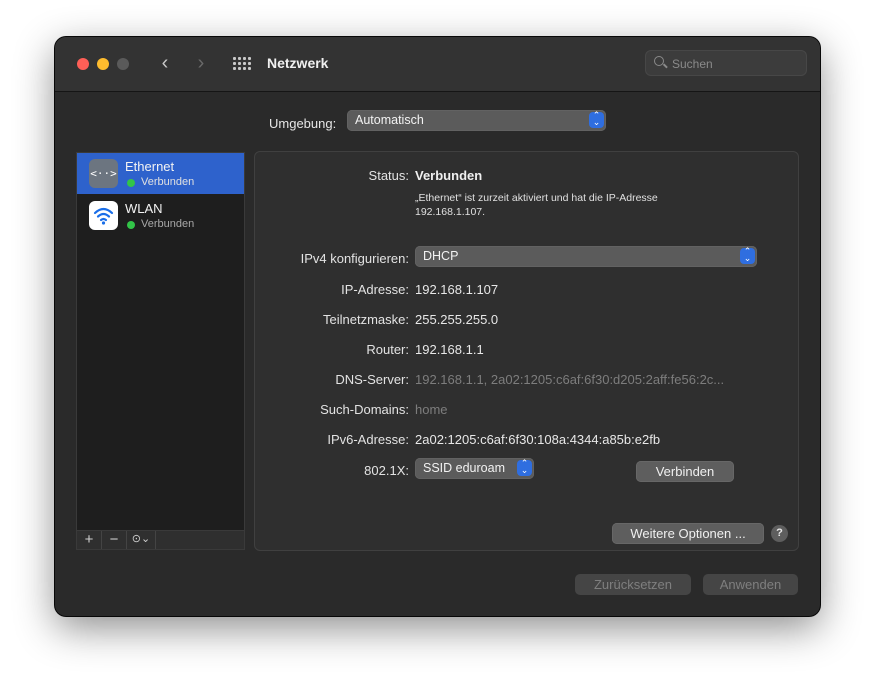  Describe the element at coordinates (779, 533) in the screenshot. I see `help-button: ?` at that location.